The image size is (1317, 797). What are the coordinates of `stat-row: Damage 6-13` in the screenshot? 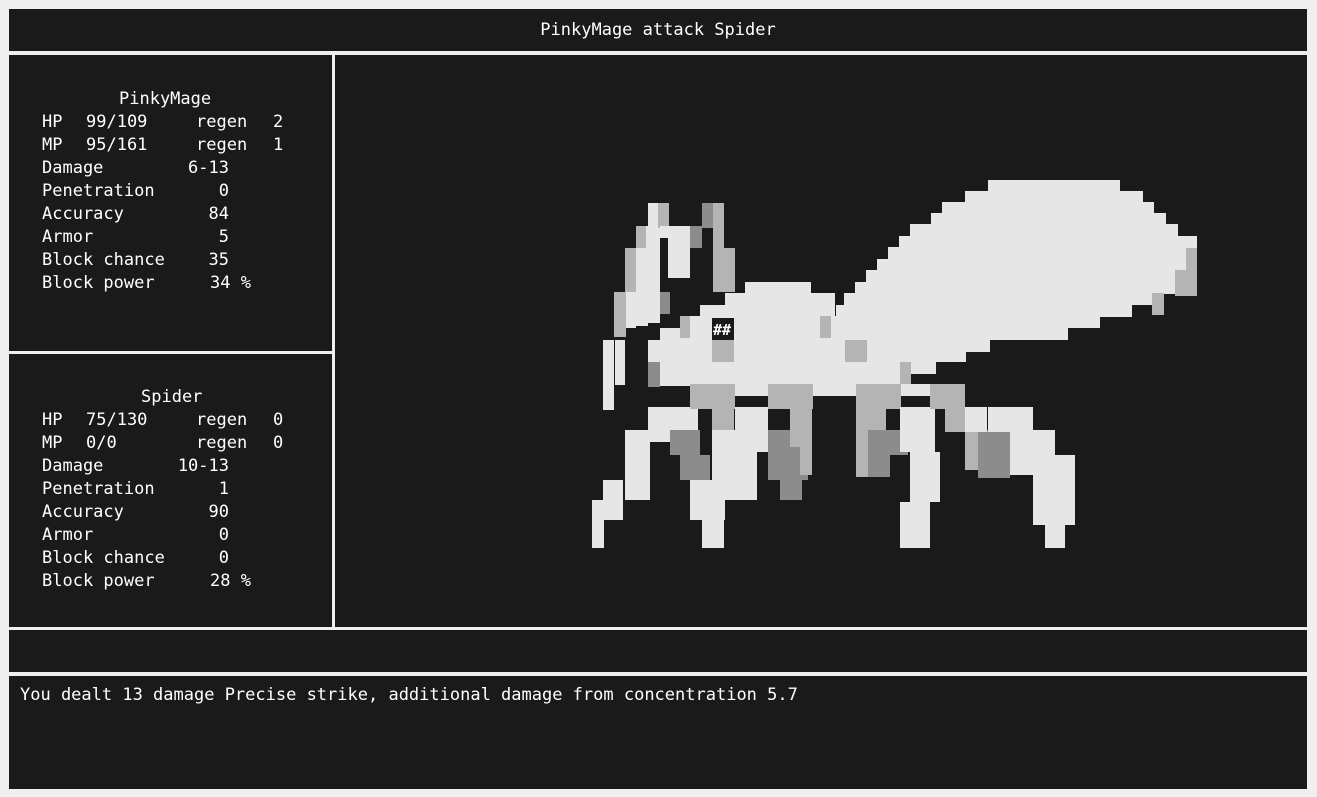 It's located at (172, 168).